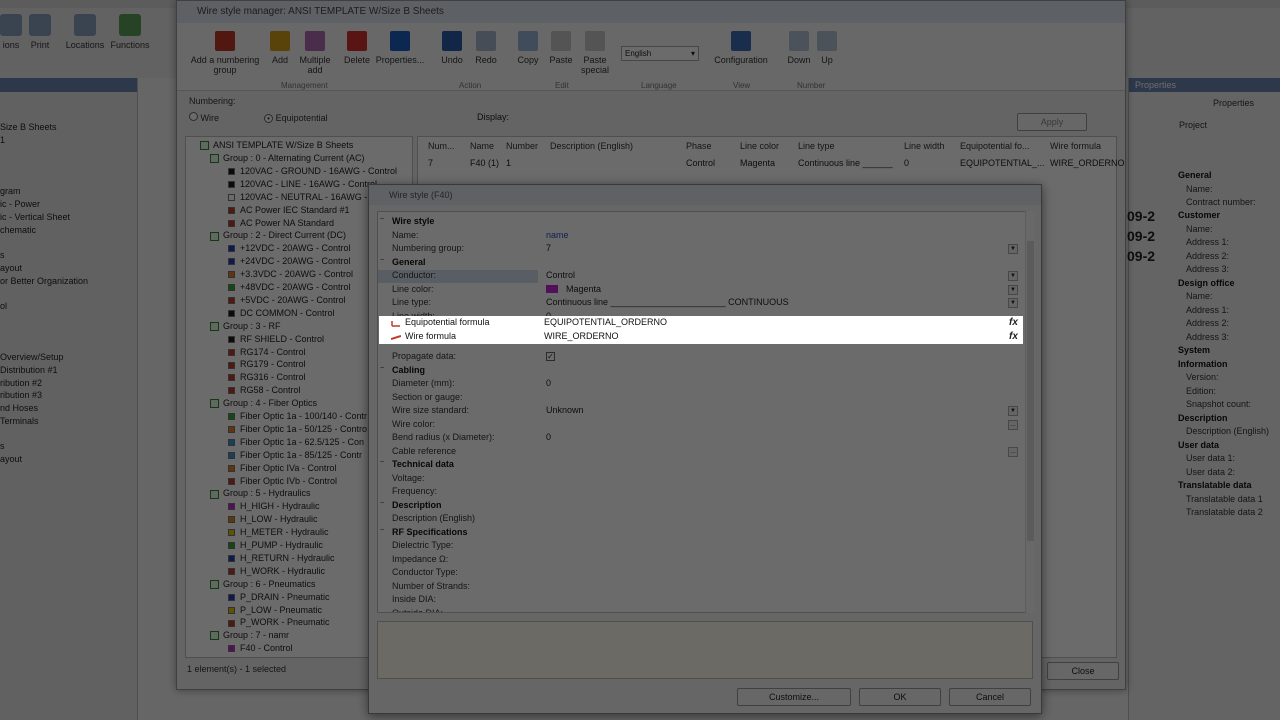  What do you see at coordinates (1087, 163) in the screenshot?
I see `grid-cell: WIRE_ORDERNO` at bounding box center [1087, 163].